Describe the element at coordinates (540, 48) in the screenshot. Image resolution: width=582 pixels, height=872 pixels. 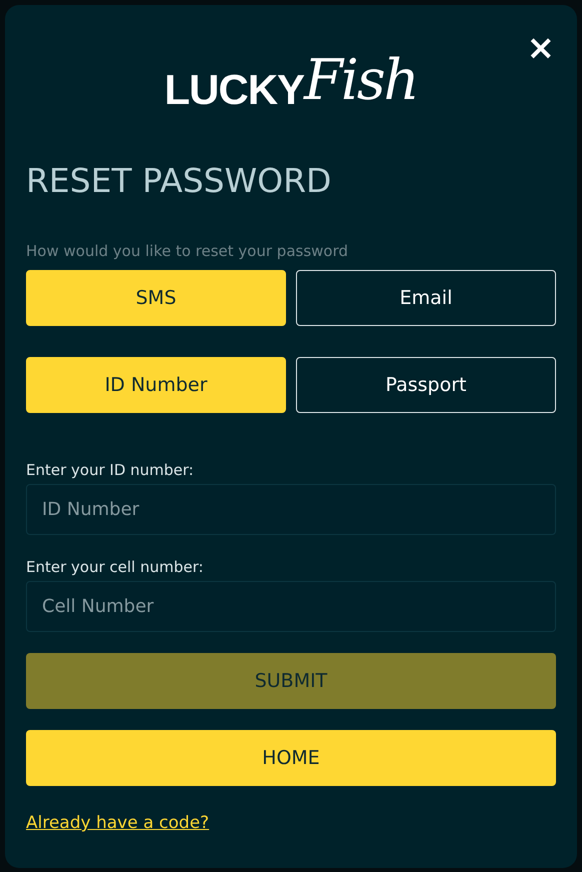
I see `close-button: ×` at that location.